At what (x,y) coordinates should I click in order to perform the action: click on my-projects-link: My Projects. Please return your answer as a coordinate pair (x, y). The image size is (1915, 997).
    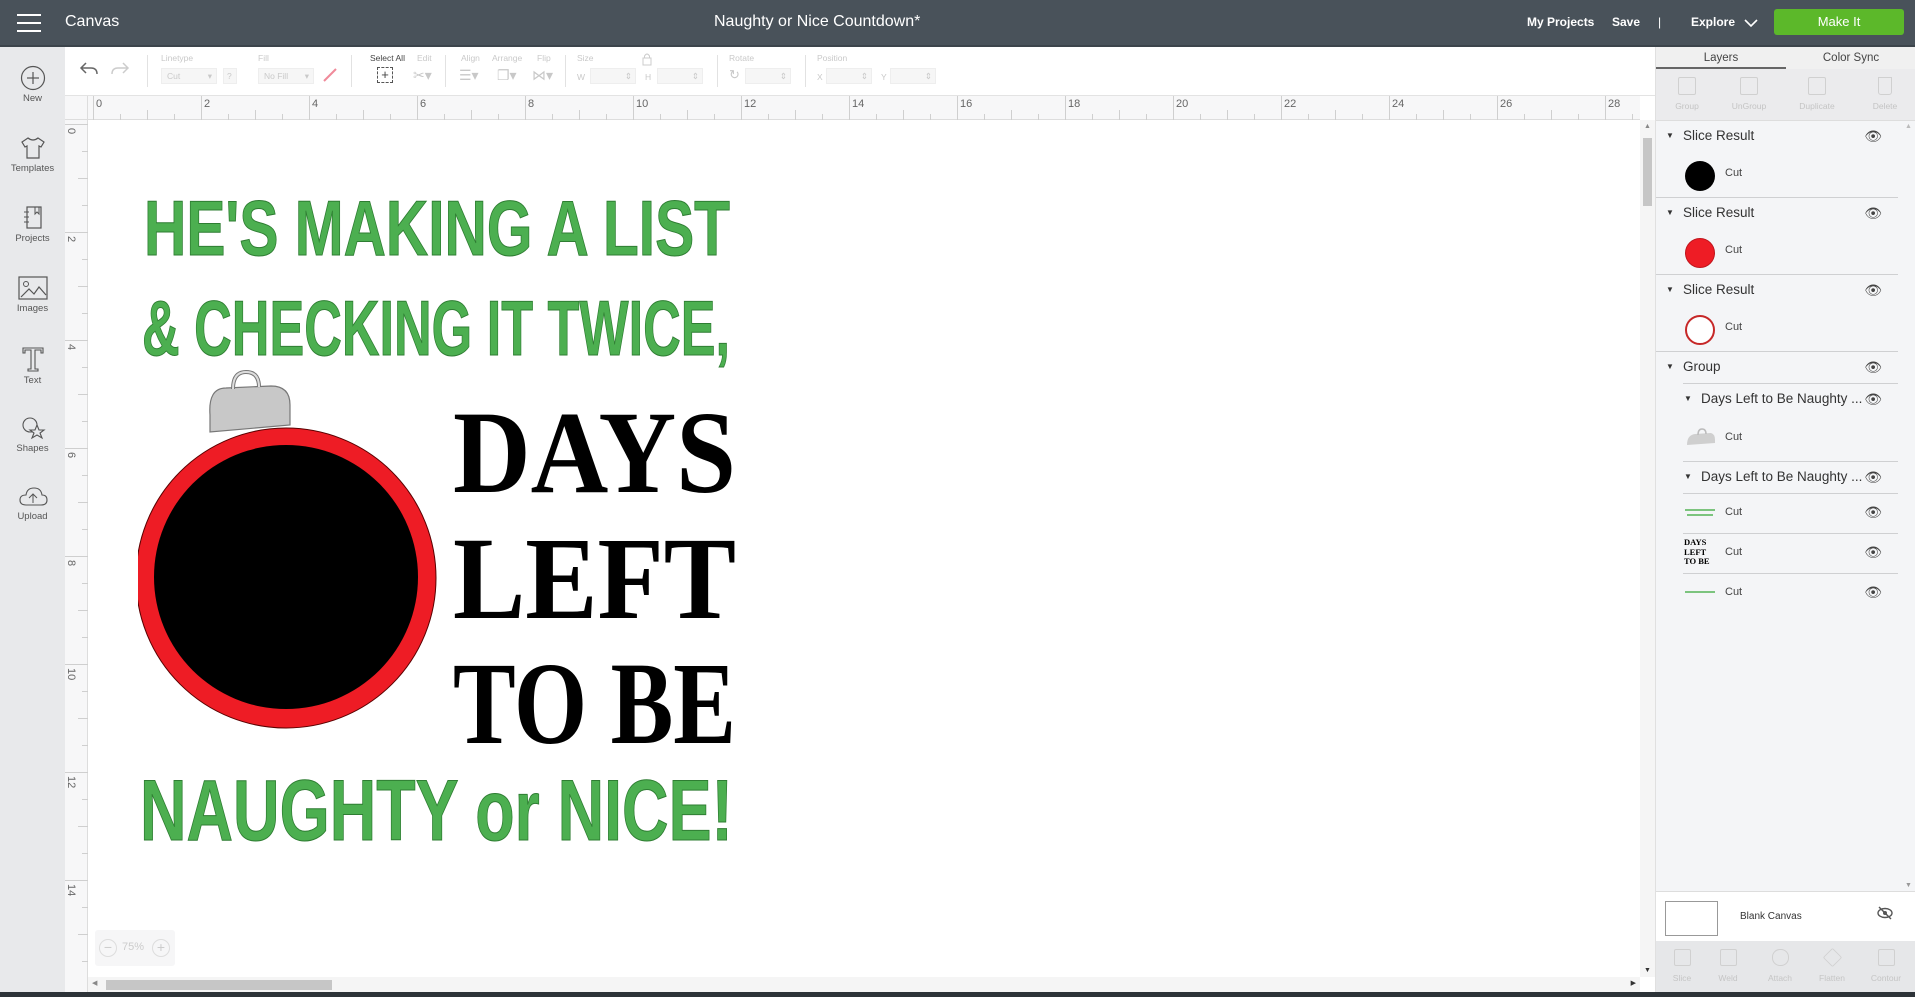
    Looking at the image, I should click on (1560, 22).